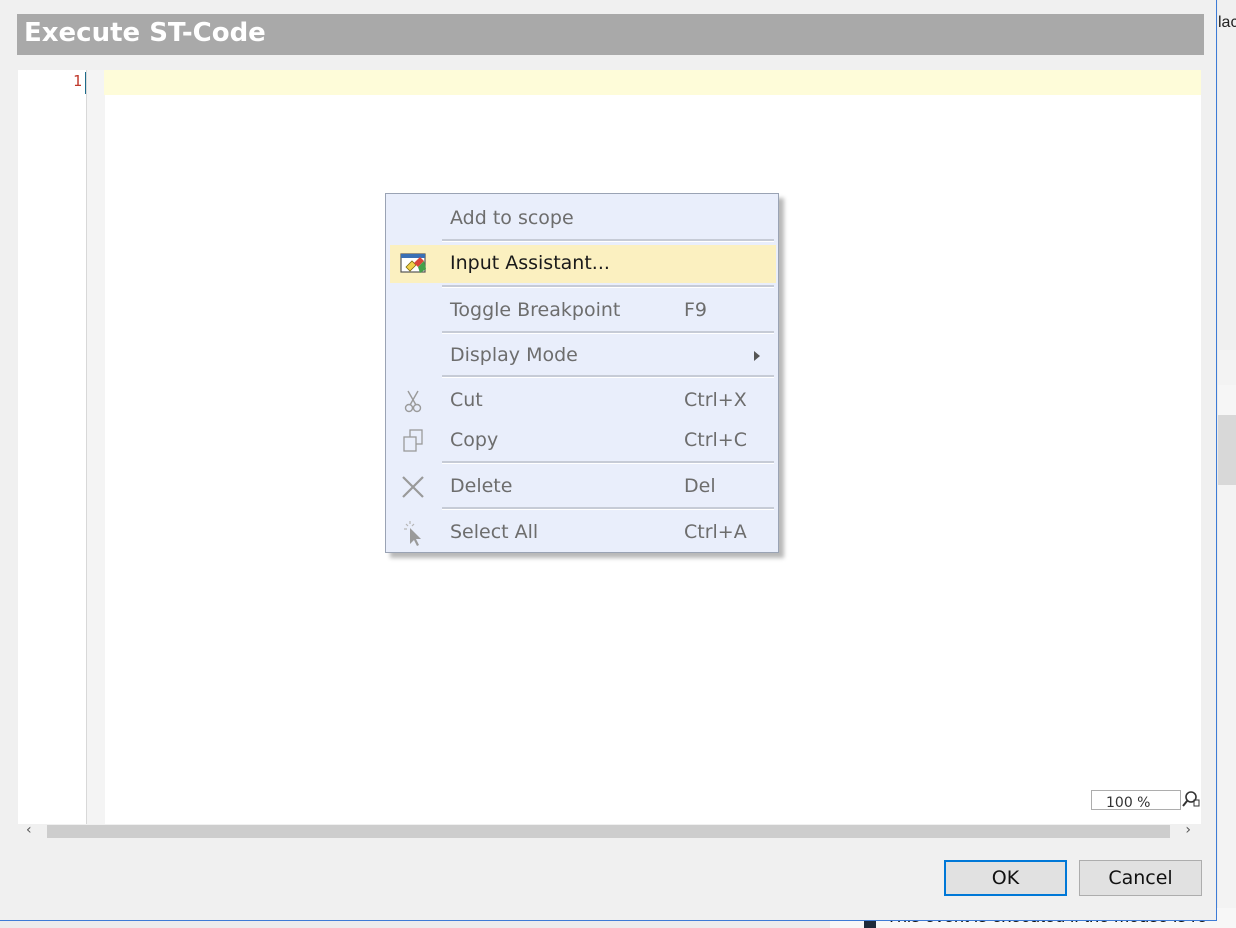 The image size is (1236, 928). What do you see at coordinates (413, 401) in the screenshot?
I see `scissors-icon` at bounding box center [413, 401].